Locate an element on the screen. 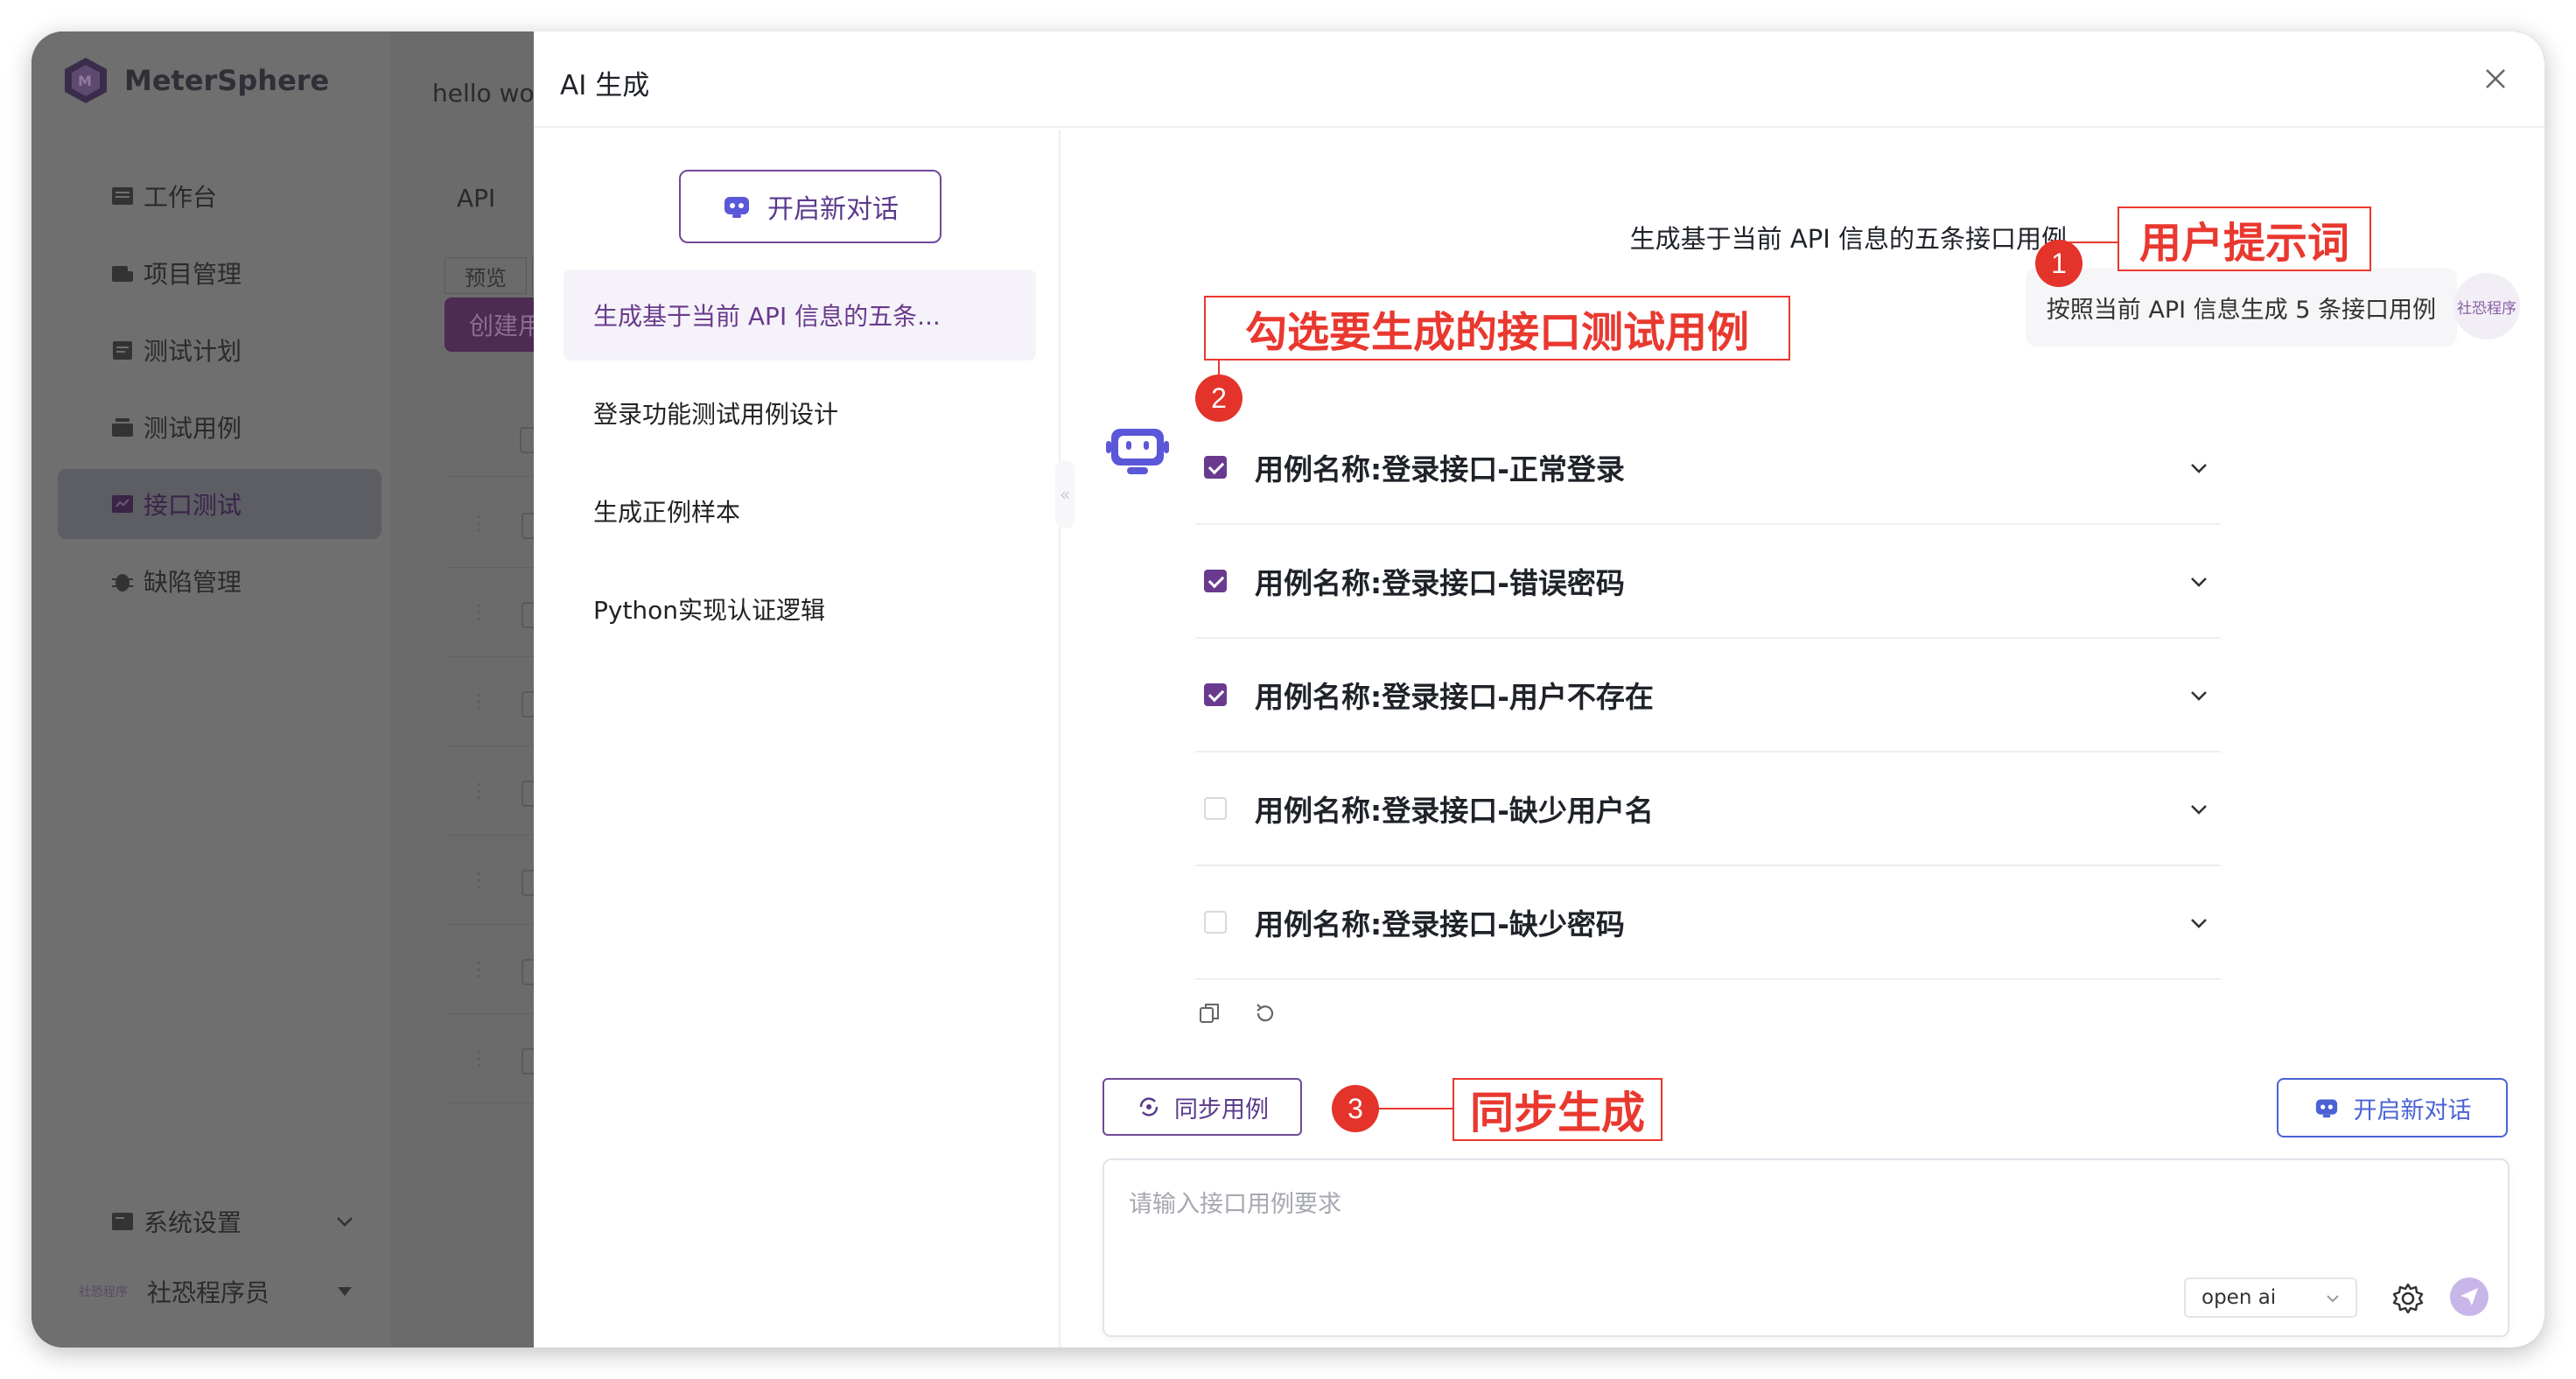 The height and width of the screenshot is (1379, 2576). case-item: 用例名称:登录接口-缺少密码 is located at coordinates (1708, 923).